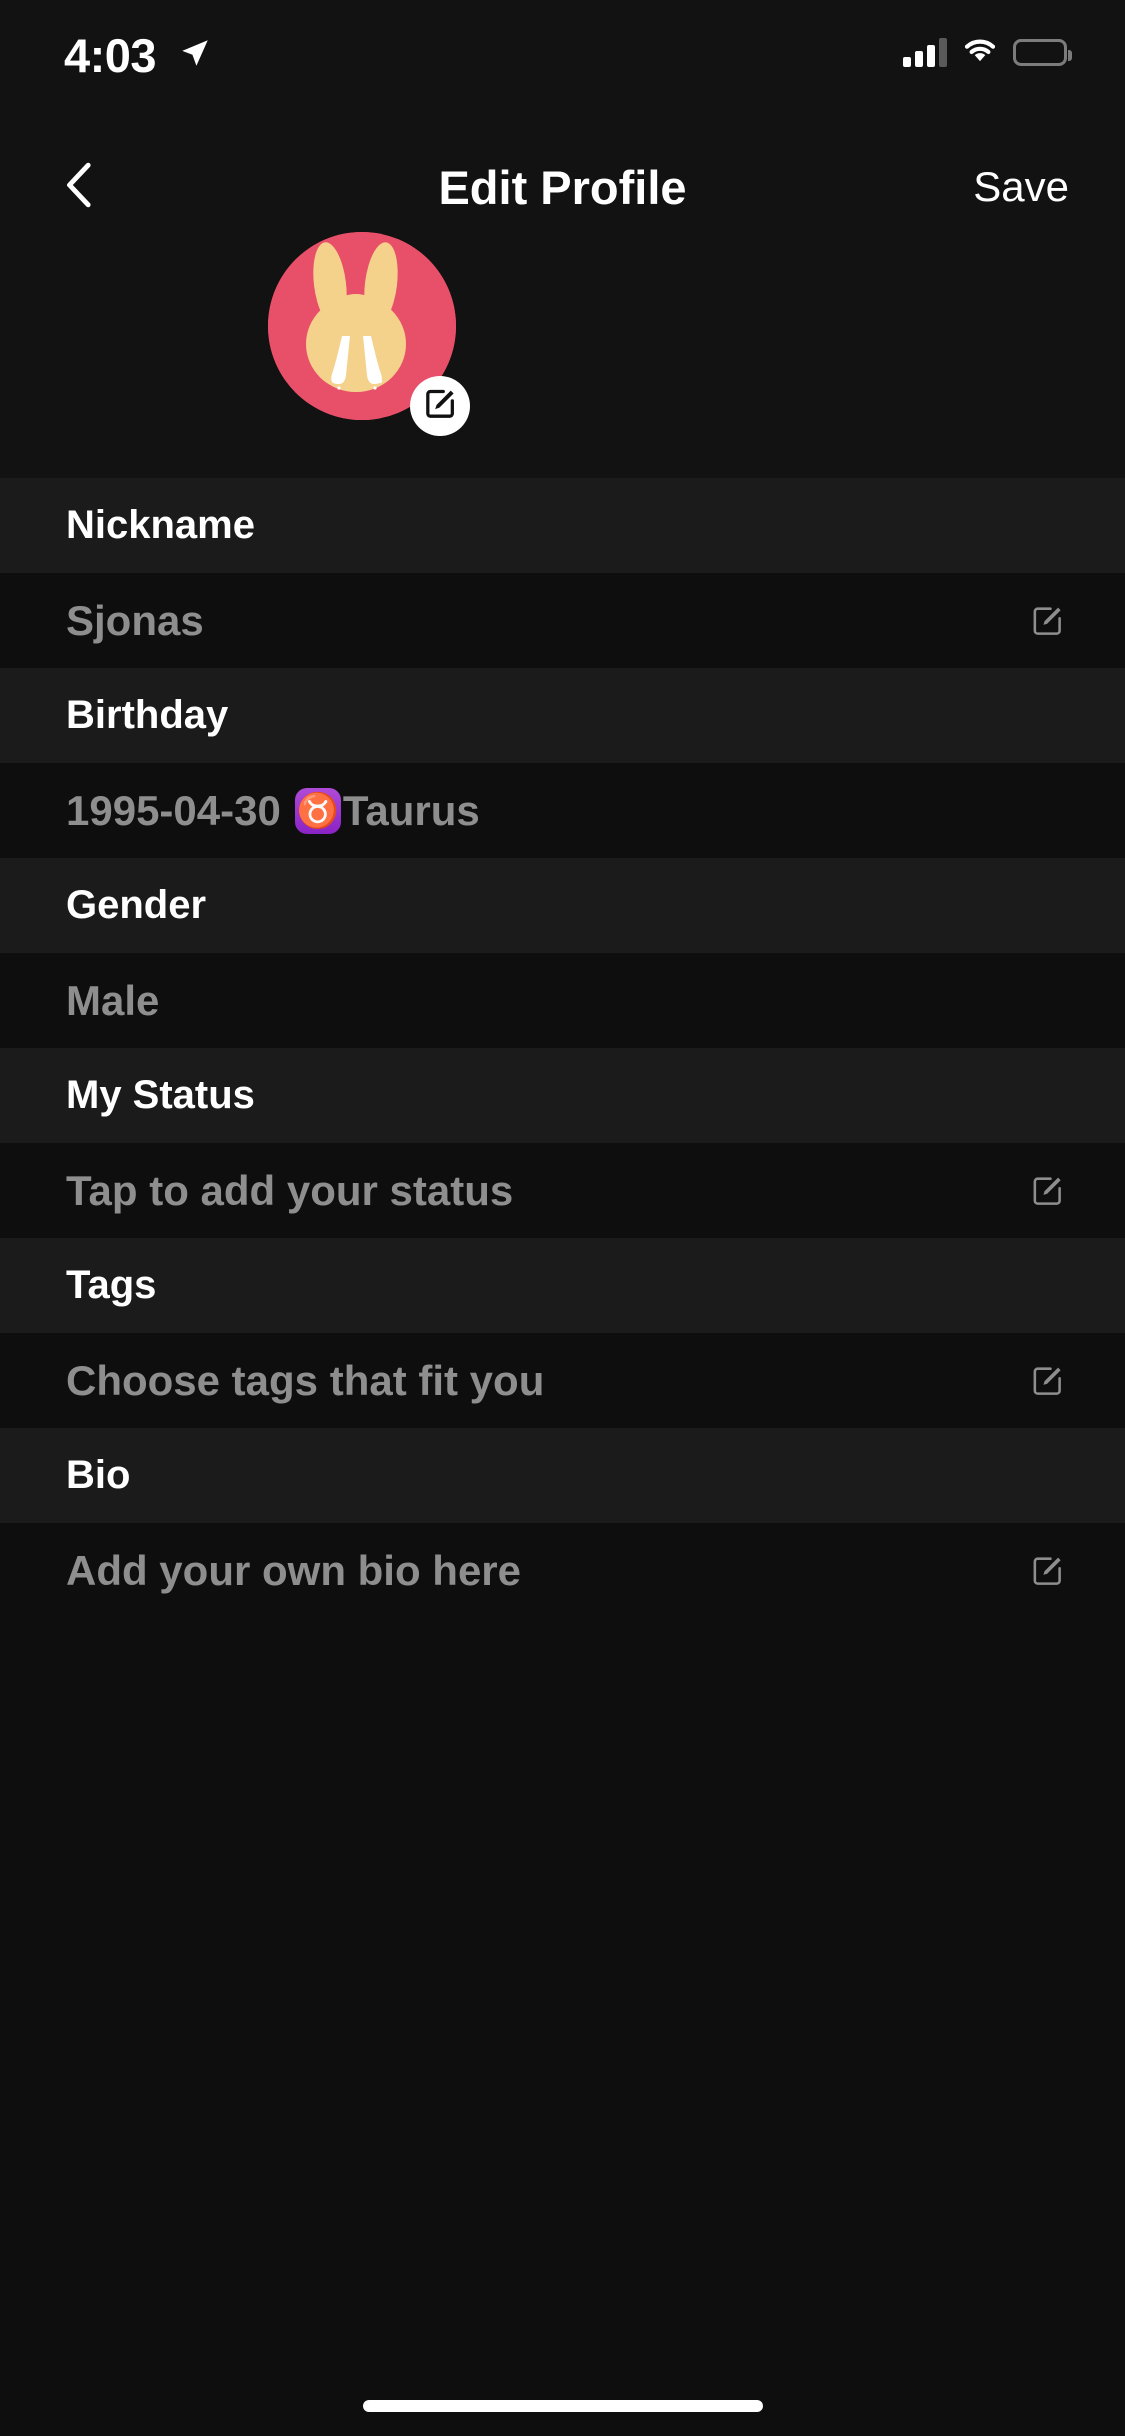 Image resolution: width=1125 pixels, height=2436 pixels. What do you see at coordinates (562, 1000) in the screenshot?
I see `field-value-row-gender: Male` at bounding box center [562, 1000].